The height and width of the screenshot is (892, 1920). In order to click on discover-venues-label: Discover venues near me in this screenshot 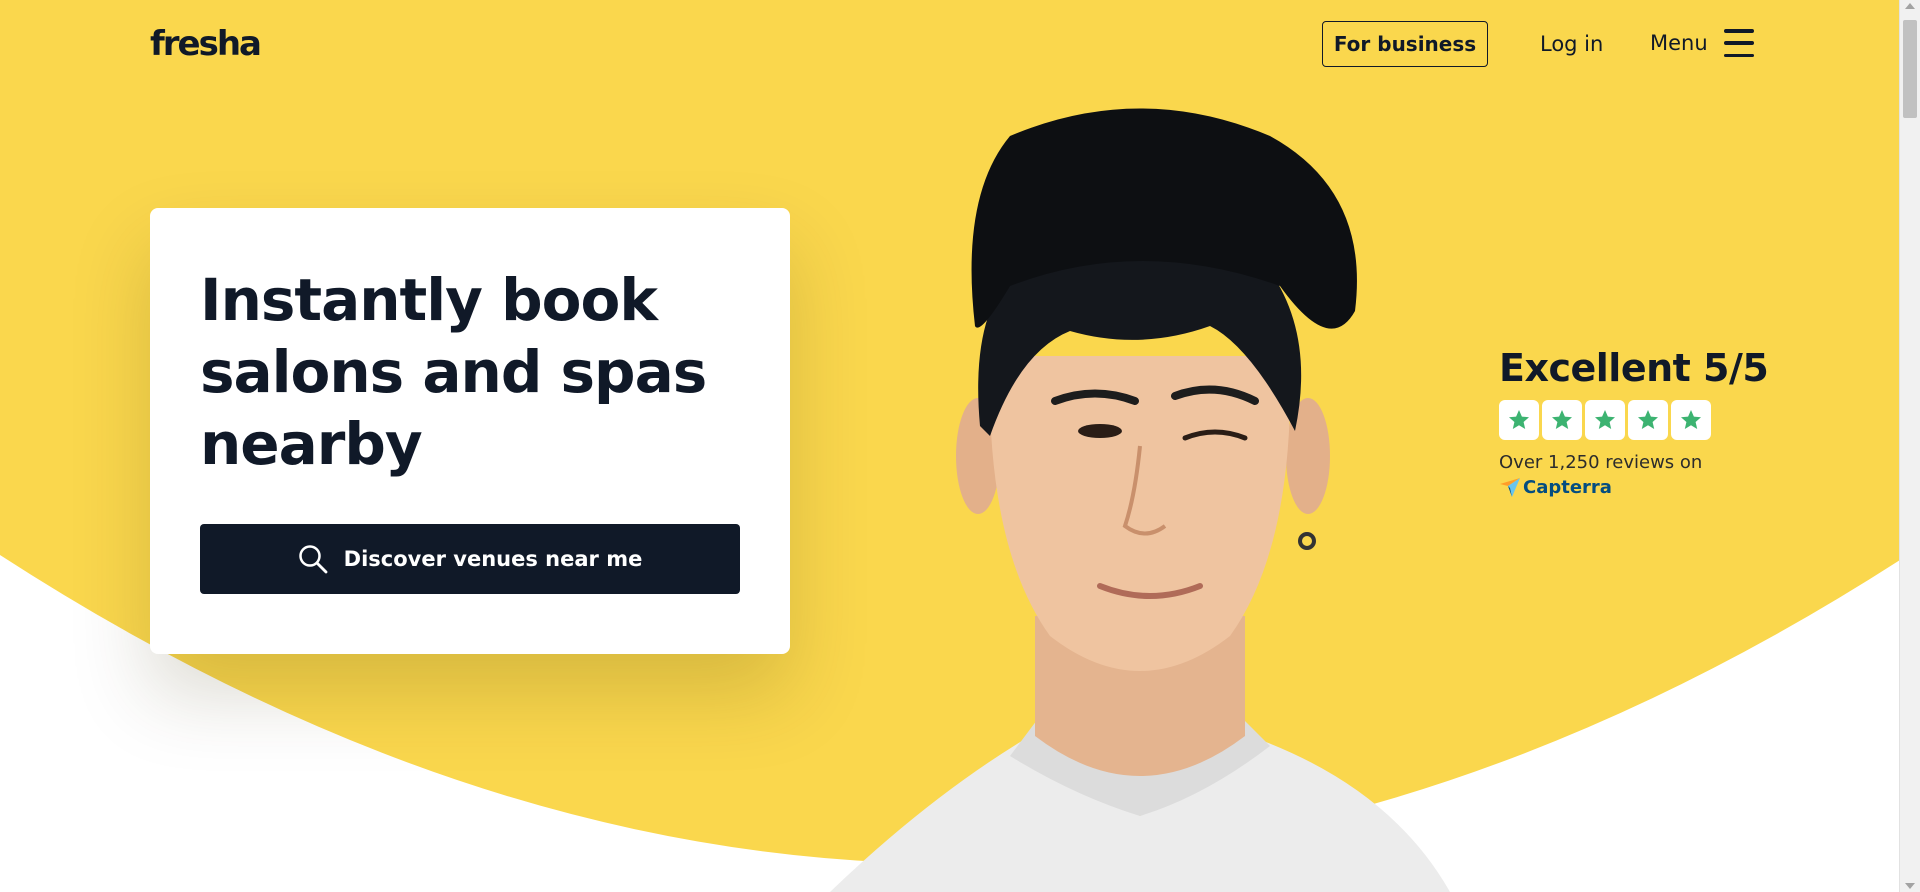, I will do `click(493, 559)`.